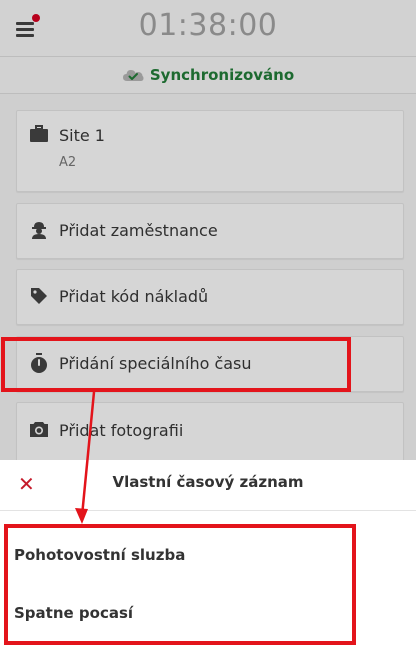 This screenshot has width=416, height=657. Describe the element at coordinates (133, 75) in the screenshot. I see `cloud-check-icon` at that location.